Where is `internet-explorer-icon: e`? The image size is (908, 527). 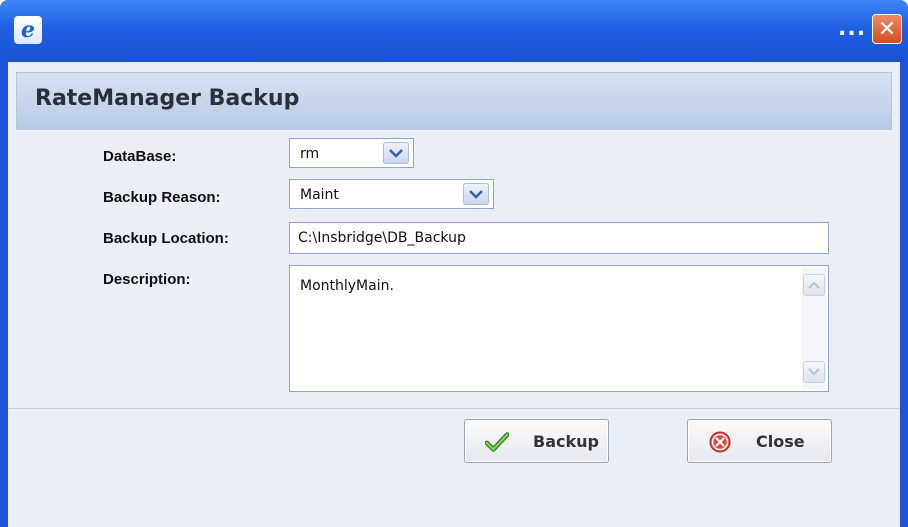 internet-explorer-icon: e is located at coordinates (28, 30).